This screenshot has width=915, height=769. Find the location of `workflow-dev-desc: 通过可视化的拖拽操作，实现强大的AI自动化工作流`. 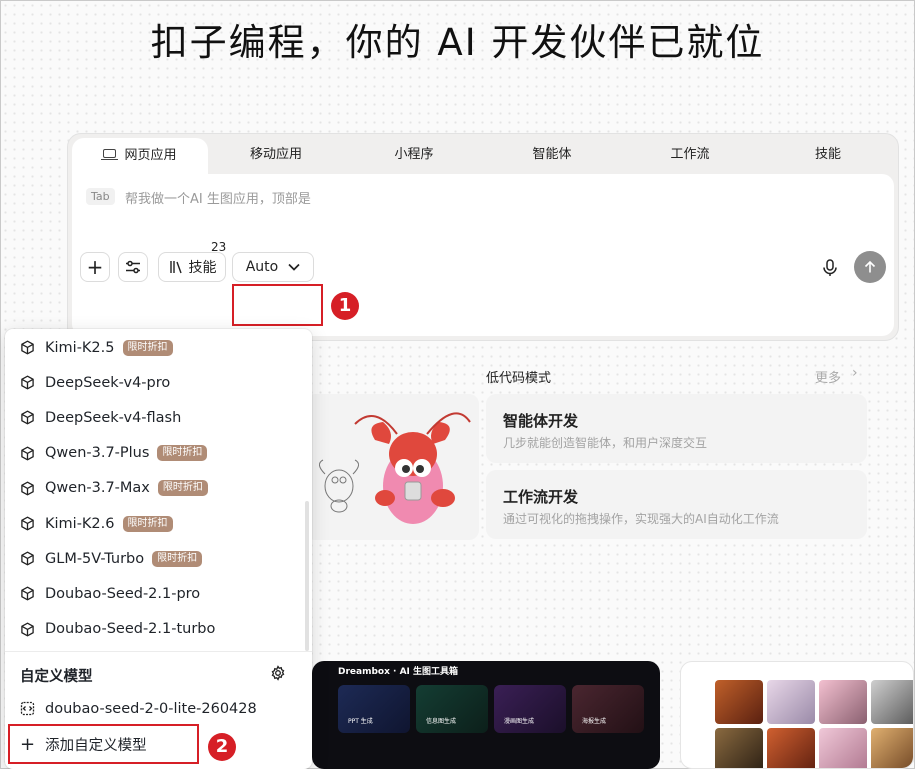

workflow-dev-desc: 通过可视化的拖拽操作，实现强大的AI自动化工作流 is located at coordinates (641, 519).